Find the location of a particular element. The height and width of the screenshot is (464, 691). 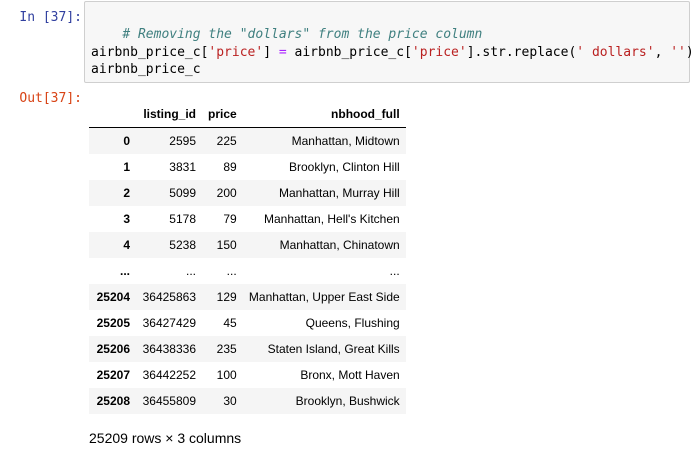

table-header-row: listing_id price nbhood_full is located at coordinates (247, 114).